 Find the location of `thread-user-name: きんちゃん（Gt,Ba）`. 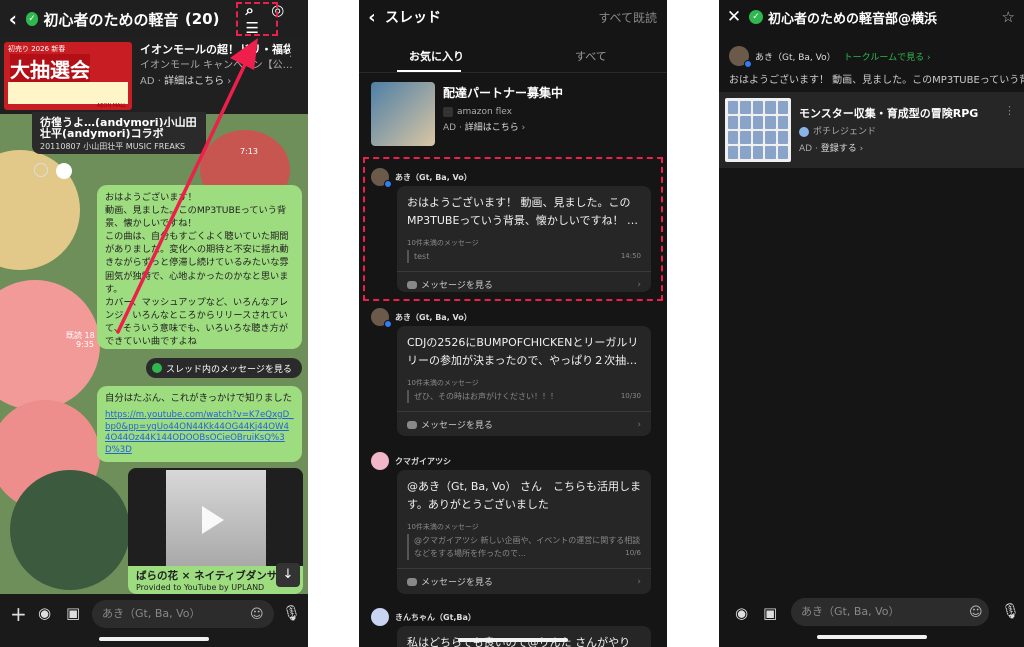

thread-user-name: きんちゃん（Gt,Ba） is located at coordinates (435, 617).